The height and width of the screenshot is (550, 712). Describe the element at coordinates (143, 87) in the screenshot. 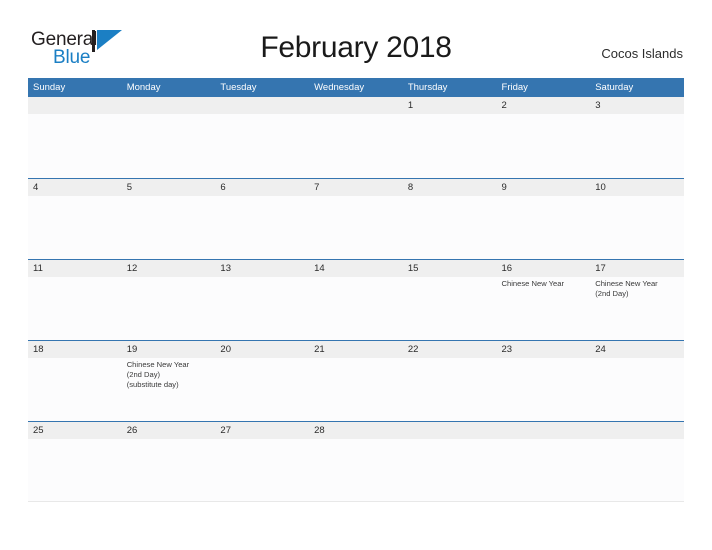

I see `weekday-monday: Monday` at that location.